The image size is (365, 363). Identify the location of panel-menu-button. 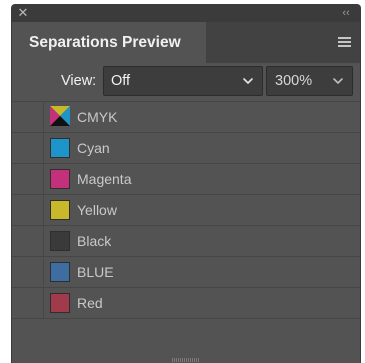
(344, 42).